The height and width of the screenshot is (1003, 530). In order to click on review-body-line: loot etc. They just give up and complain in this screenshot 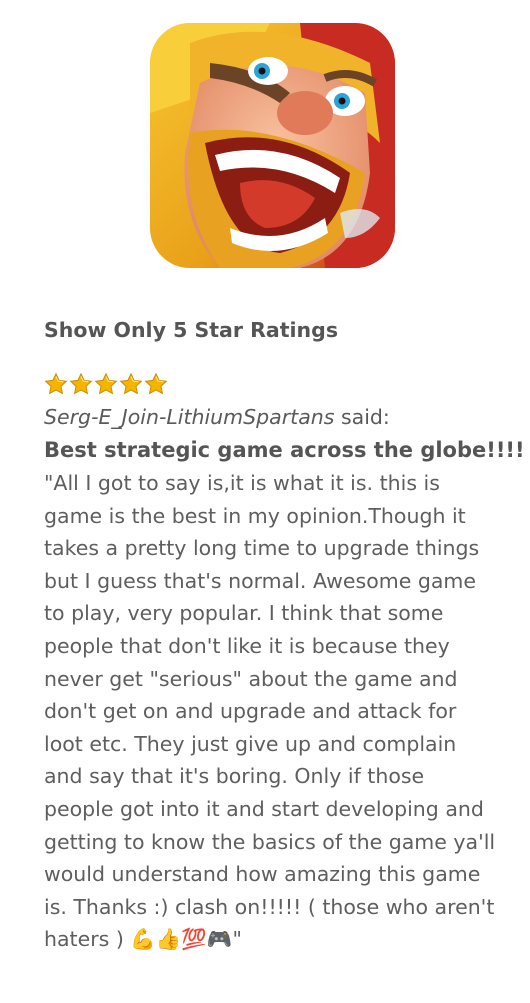, I will do `click(250, 743)`.